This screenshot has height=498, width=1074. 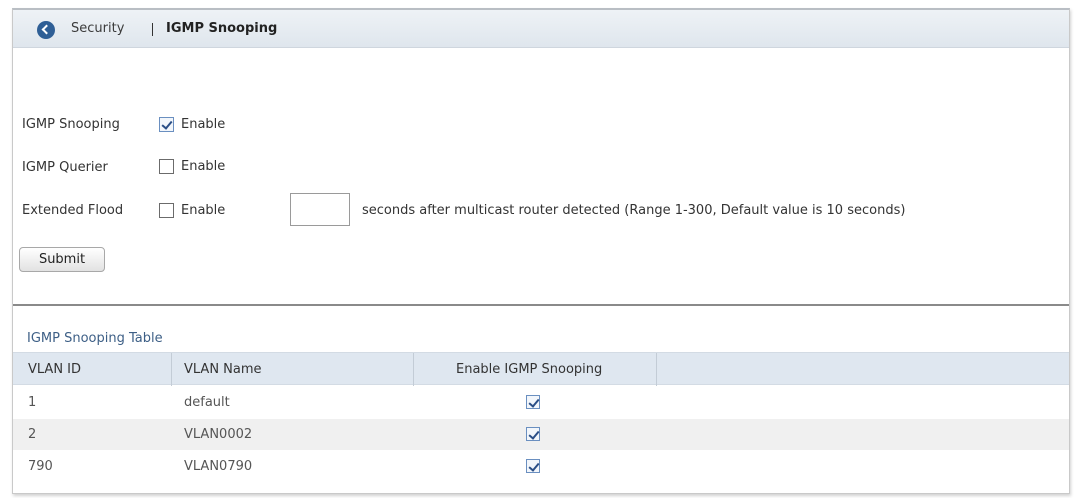 What do you see at coordinates (207, 402) in the screenshot?
I see `vlan-name-cell: default` at bounding box center [207, 402].